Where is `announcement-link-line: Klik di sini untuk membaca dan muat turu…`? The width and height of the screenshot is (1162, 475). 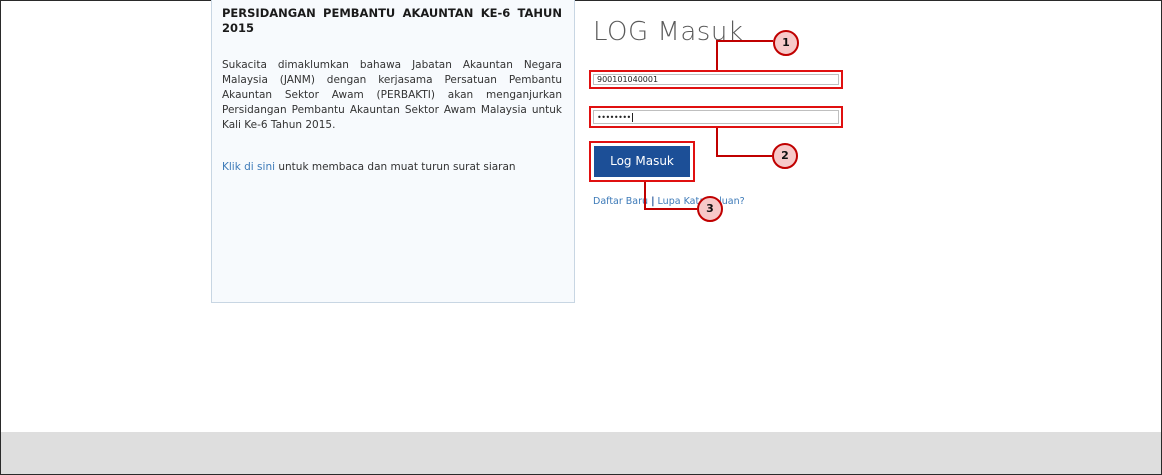 announcement-link-line: Klik di sini untuk membaca dan muat turu… is located at coordinates (397, 167).